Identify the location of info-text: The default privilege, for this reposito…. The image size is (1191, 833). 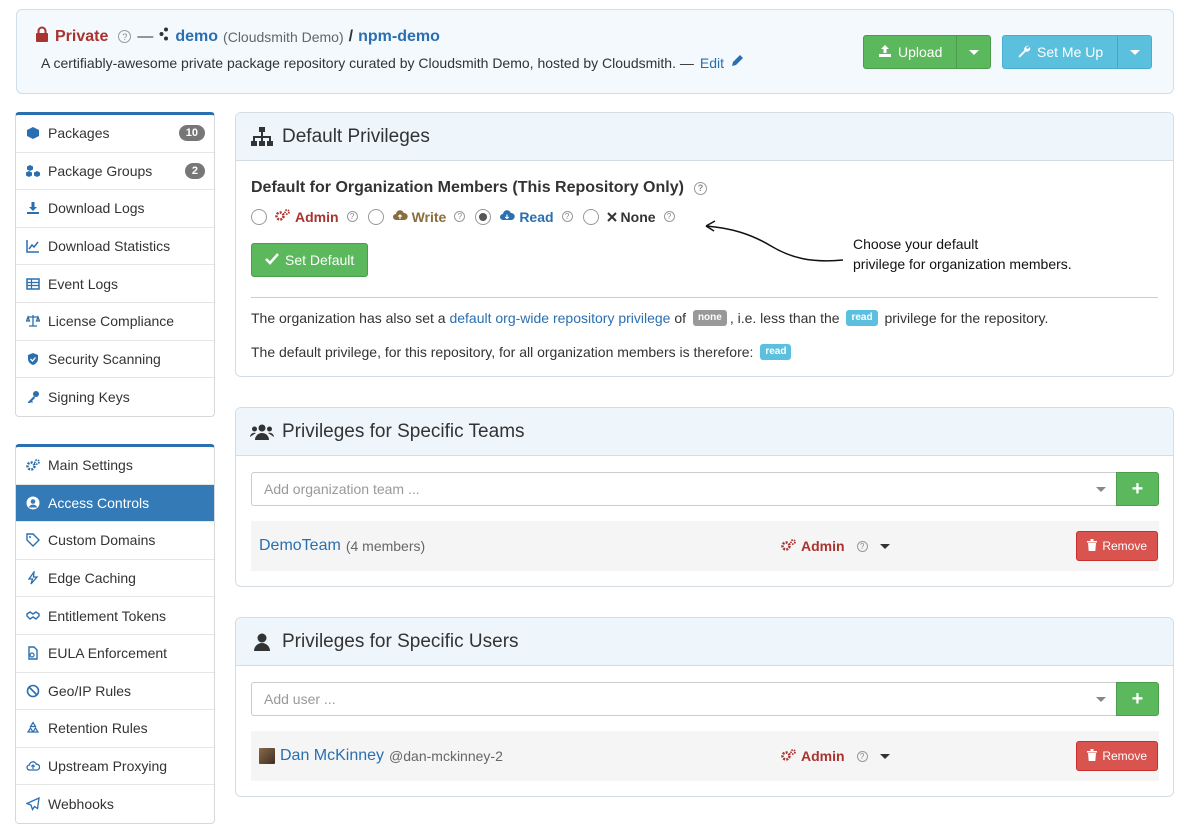
(502, 352).